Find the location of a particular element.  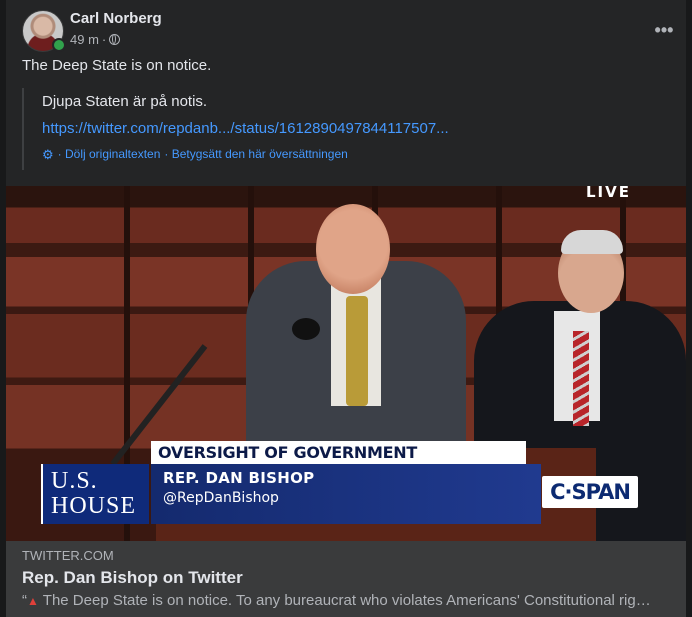

house-logo-line2: HOUSE is located at coordinates (94, 506).